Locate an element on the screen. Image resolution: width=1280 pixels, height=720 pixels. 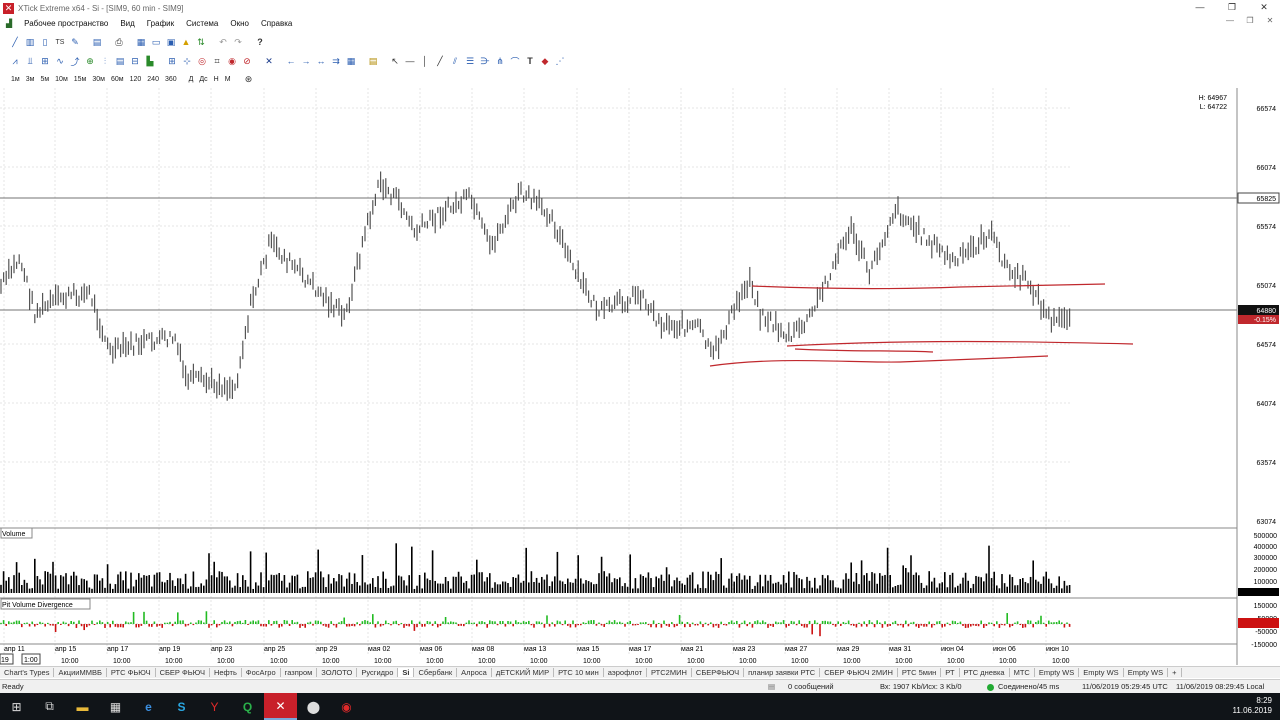
levels-icon: ⫶ is located at coordinates (105, 61).